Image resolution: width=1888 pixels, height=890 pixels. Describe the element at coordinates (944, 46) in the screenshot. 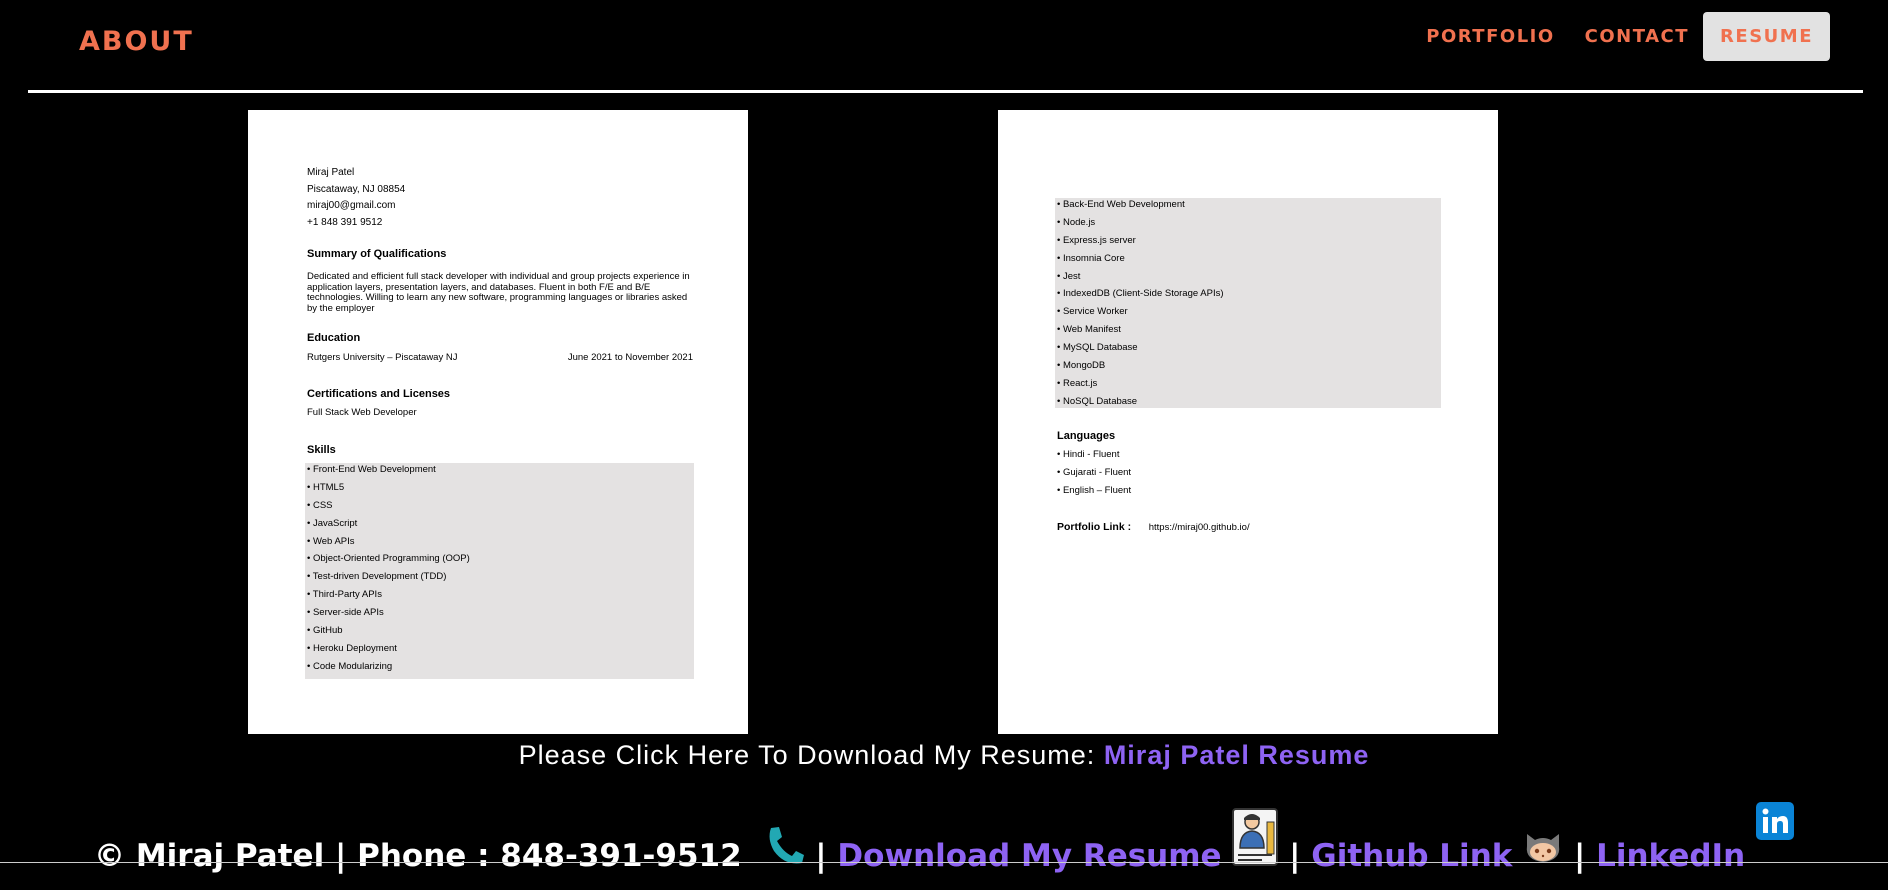

I see `top-nav: ABOUT PORTFOLIO CONTACT RESUME` at that location.